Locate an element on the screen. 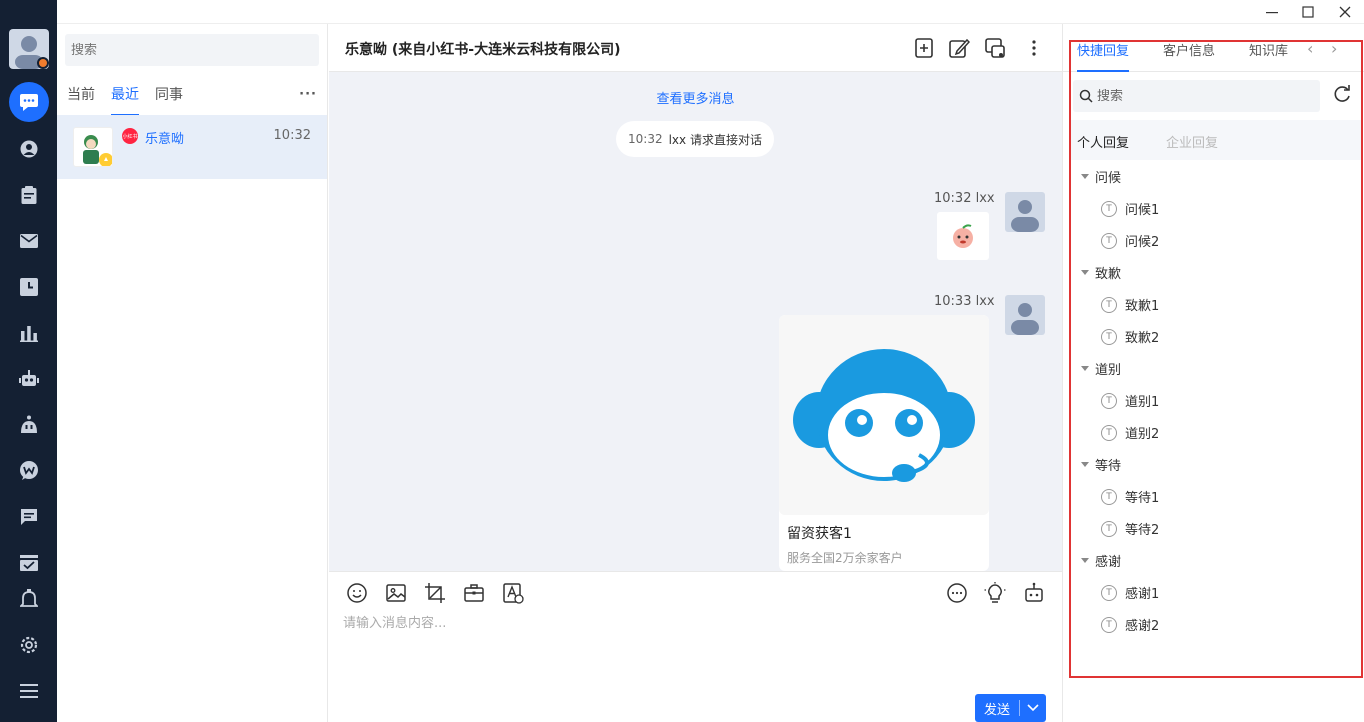 The width and height of the screenshot is (1364, 722). nav-robot is located at coordinates (28, 379).